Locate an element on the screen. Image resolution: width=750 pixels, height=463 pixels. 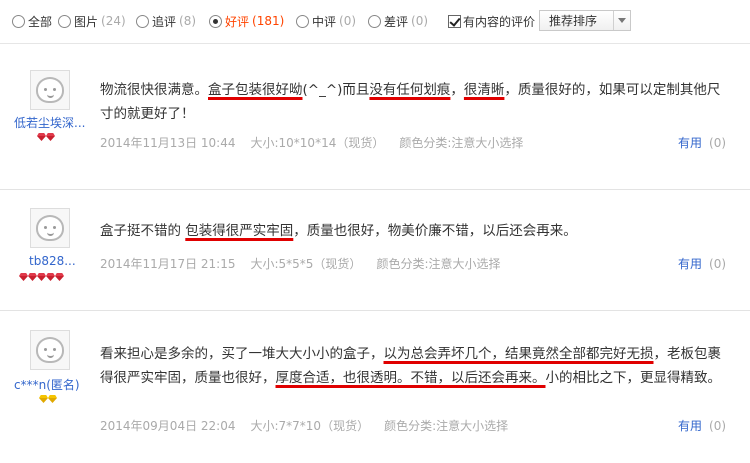
filter-neutral-label: 中评 is located at coordinates (324, 21).